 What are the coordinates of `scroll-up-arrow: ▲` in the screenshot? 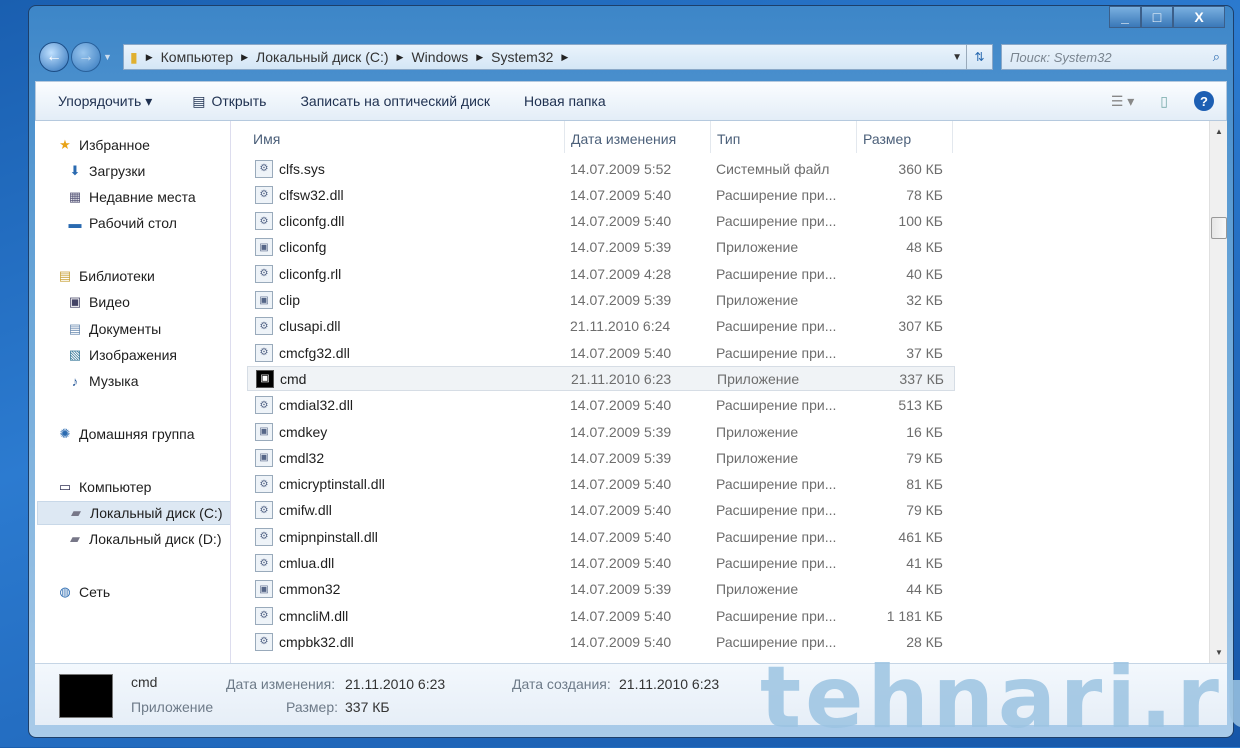 It's located at (1219, 131).